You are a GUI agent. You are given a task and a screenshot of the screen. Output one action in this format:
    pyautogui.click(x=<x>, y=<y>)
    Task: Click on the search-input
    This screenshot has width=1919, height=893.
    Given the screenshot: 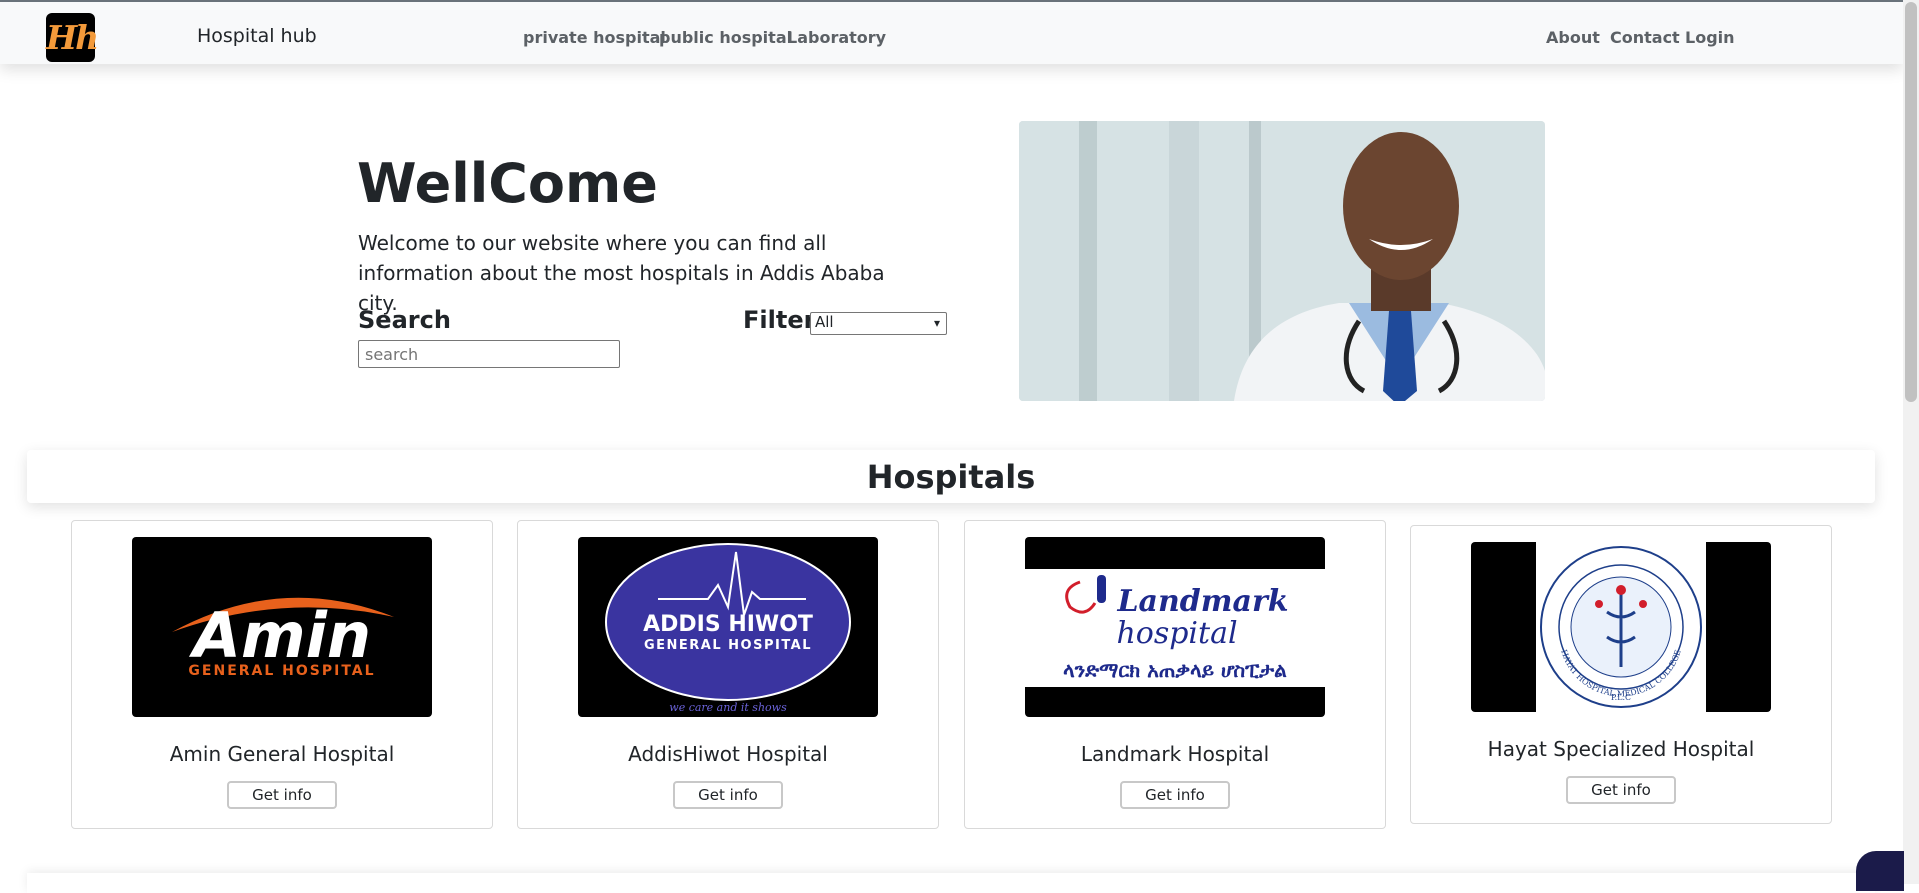 What is the action you would take?
    pyautogui.click(x=489, y=354)
    